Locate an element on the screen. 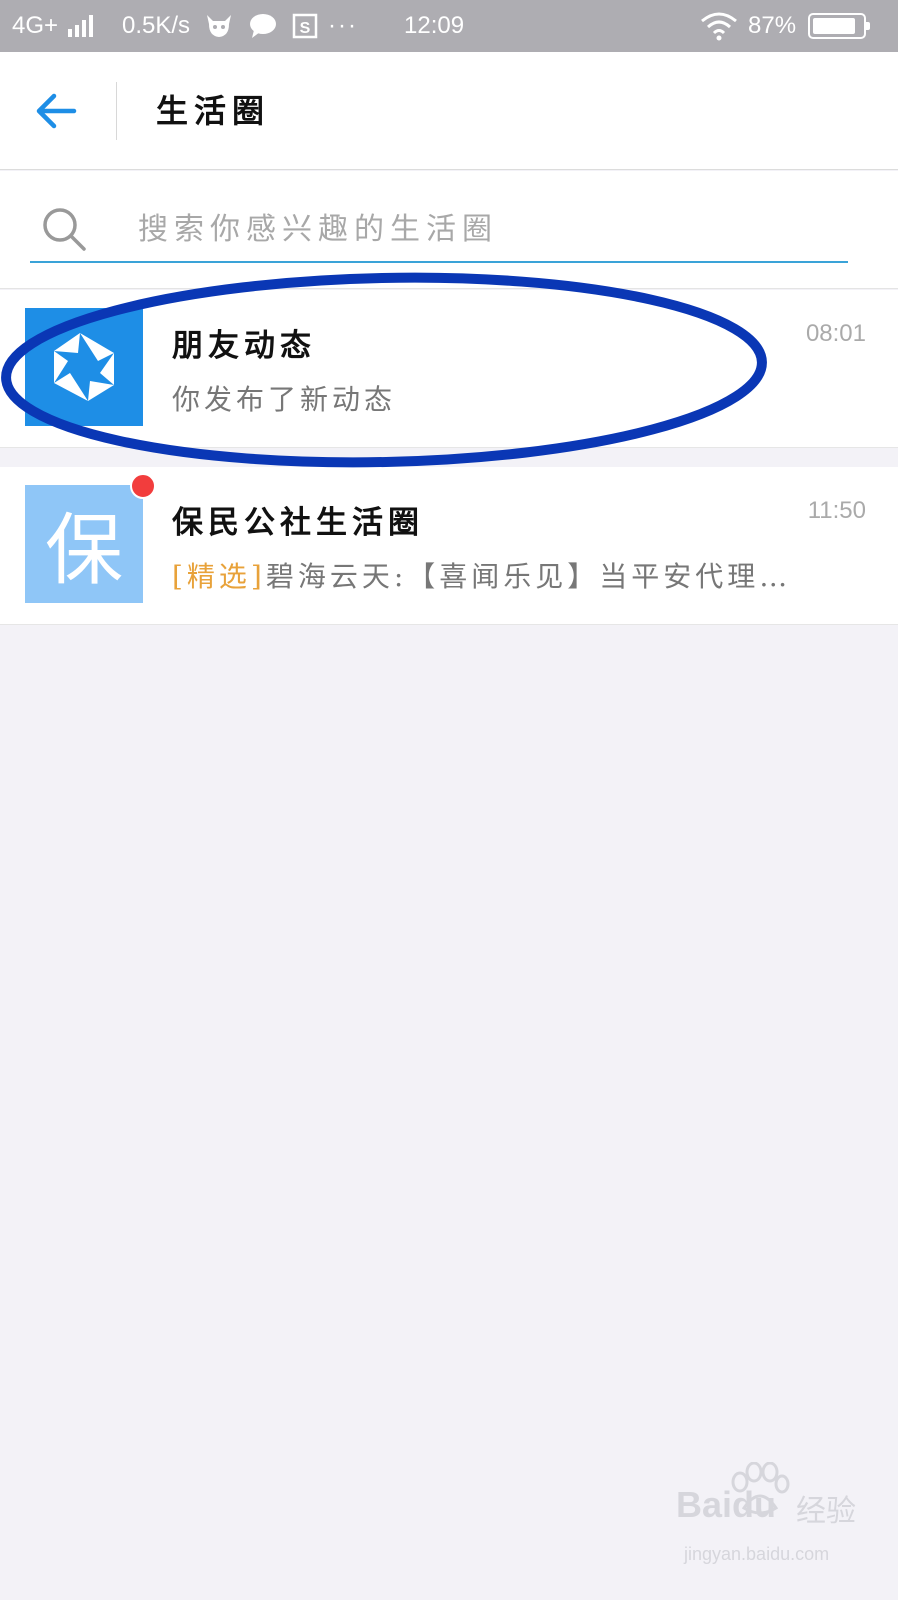  status-bar: 4G+ 0.5K/s S ··· 12:09 87% is located at coordinates (449, 26).